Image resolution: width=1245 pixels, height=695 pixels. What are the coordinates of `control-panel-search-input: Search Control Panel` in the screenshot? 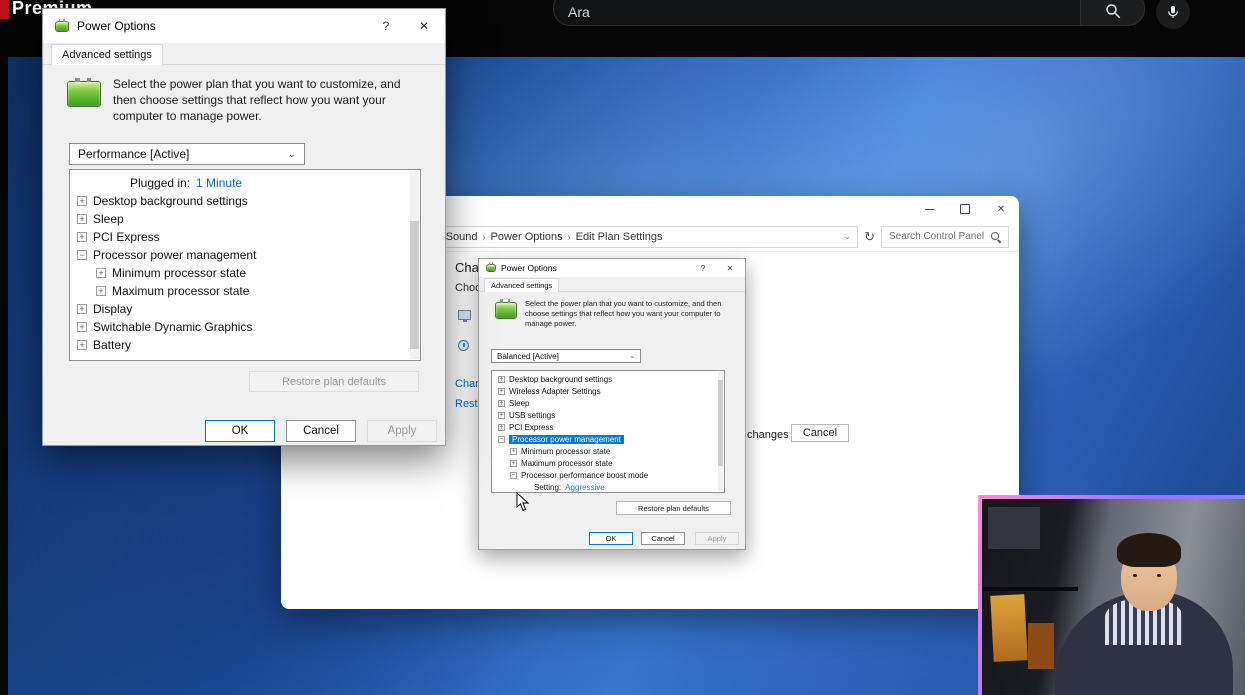 It's located at (945, 236).